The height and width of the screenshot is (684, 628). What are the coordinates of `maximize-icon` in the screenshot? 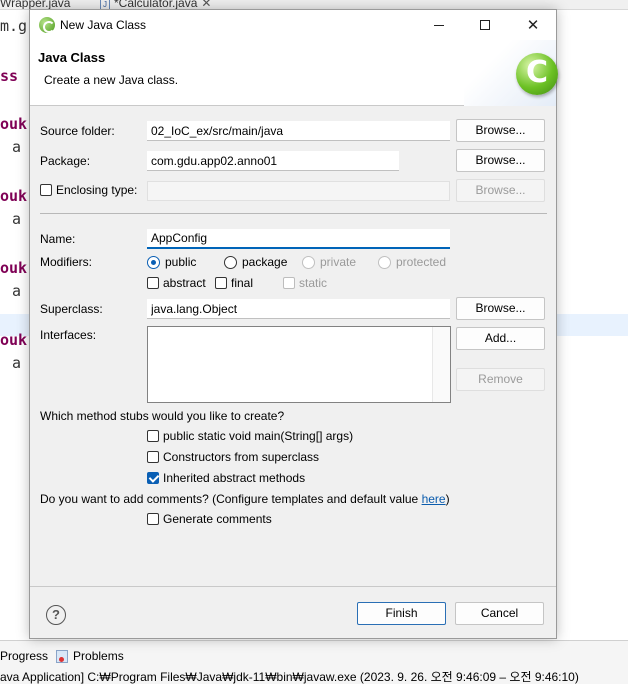 It's located at (485, 25).